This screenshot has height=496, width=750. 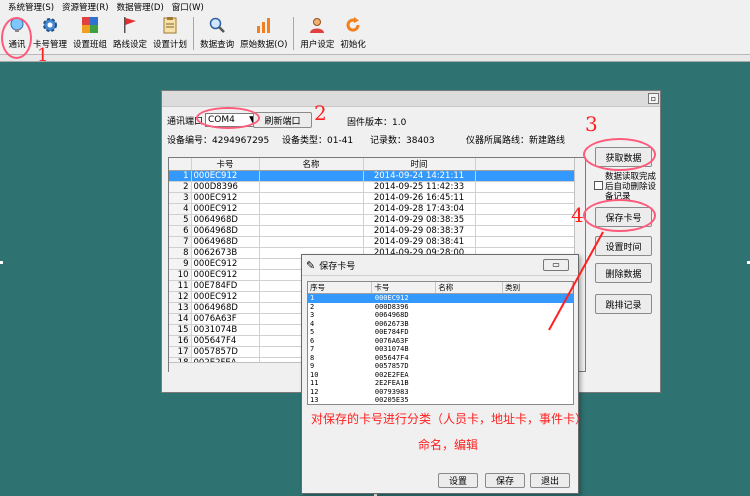 What do you see at coordinates (449, 419) in the screenshot?
I see `annotation-note-line1: 对保存的卡号进行分类（人员卡，地址卡，事件卡）` at bounding box center [449, 419].